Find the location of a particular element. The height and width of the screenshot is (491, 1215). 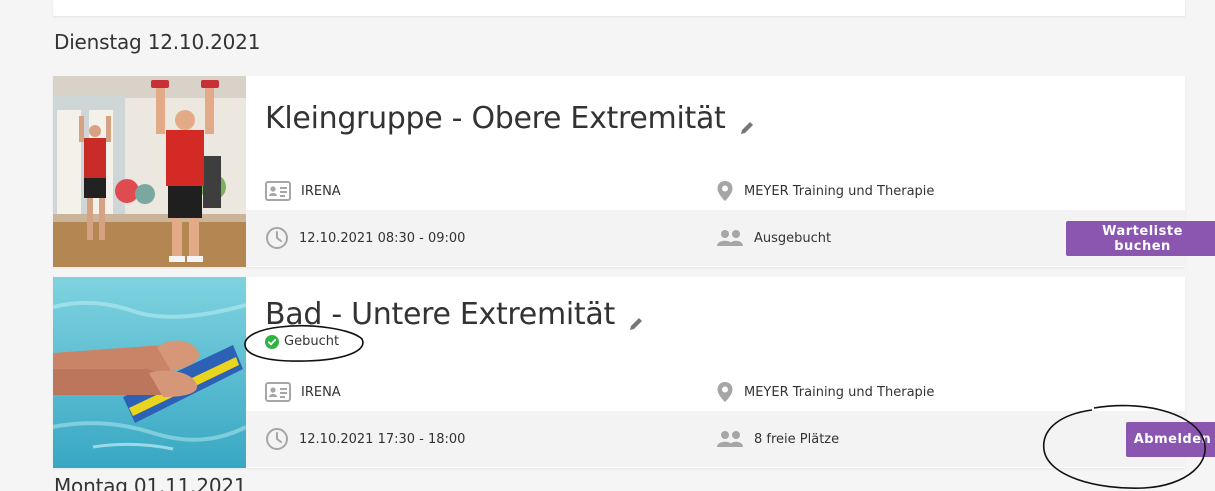

time-info: 12.10.2021 17:30 - 18:00 is located at coordinates (365, 439).